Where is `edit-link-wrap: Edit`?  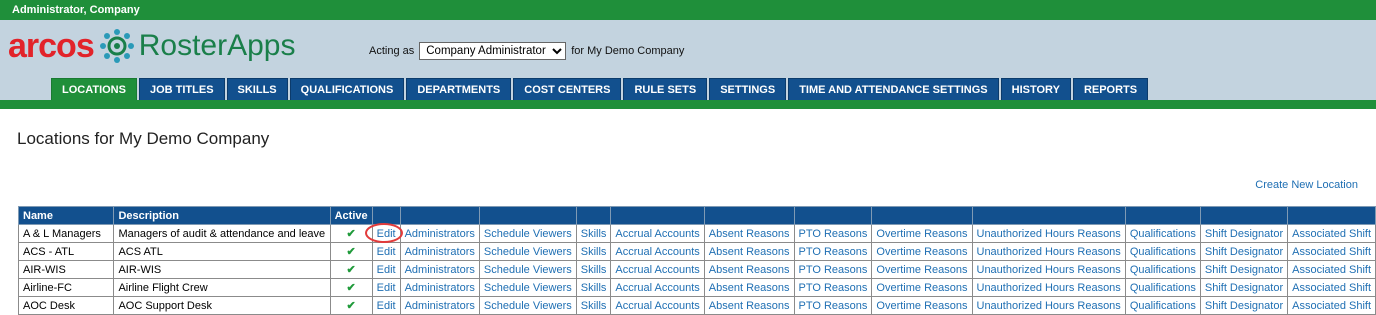 edit-link-wrap: Edit is located at coordinates (383, 232).